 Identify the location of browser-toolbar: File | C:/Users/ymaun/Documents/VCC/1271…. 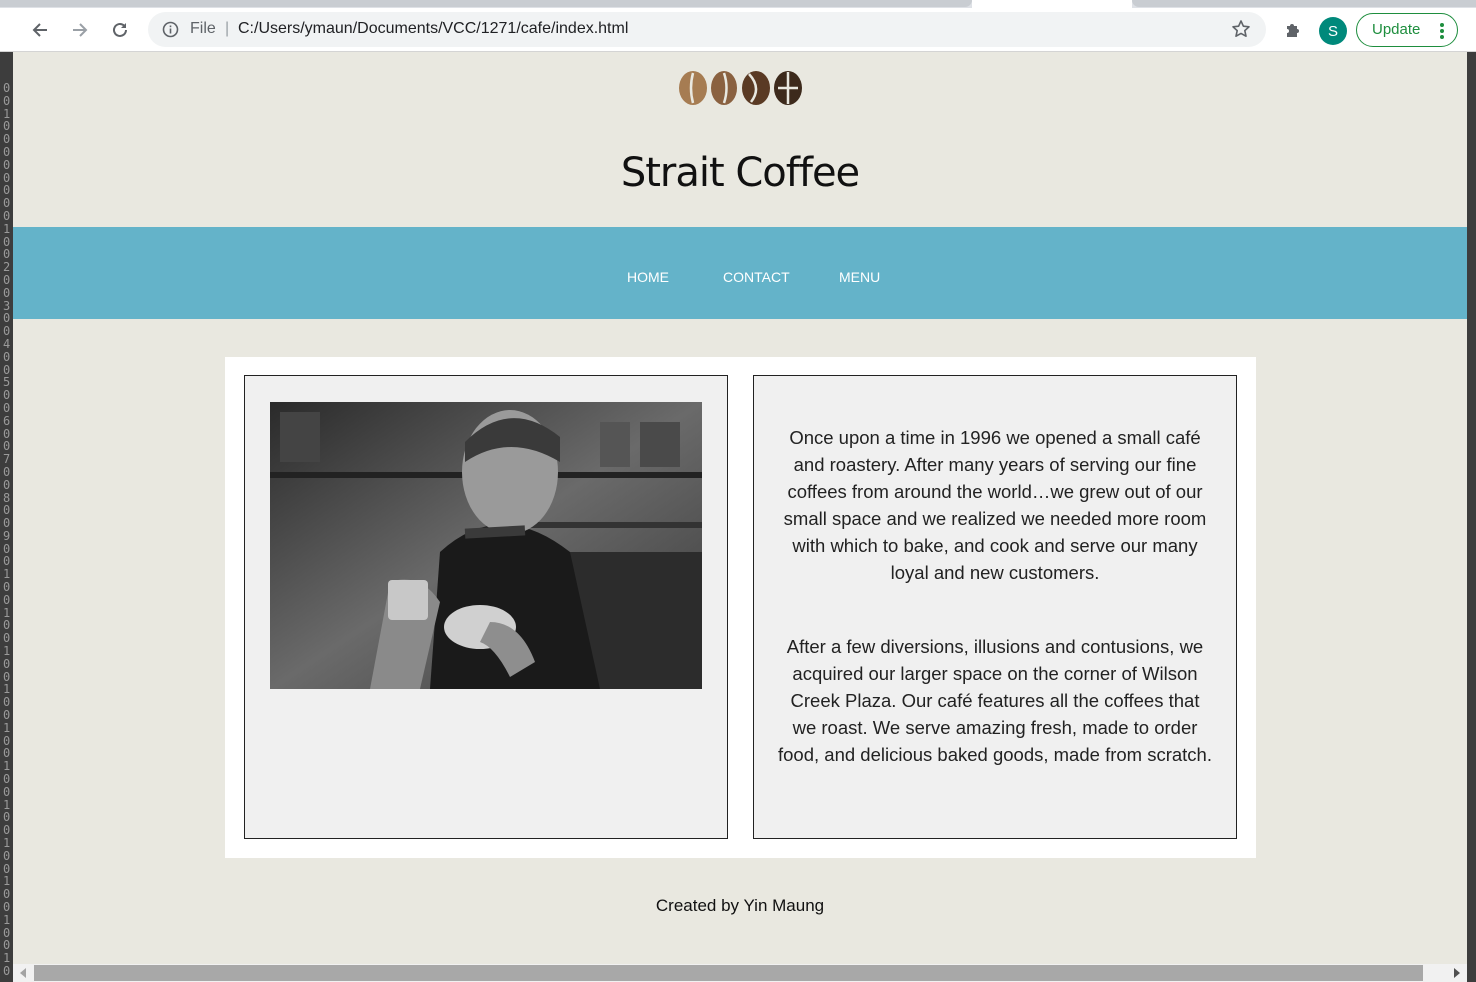
(738, 30).